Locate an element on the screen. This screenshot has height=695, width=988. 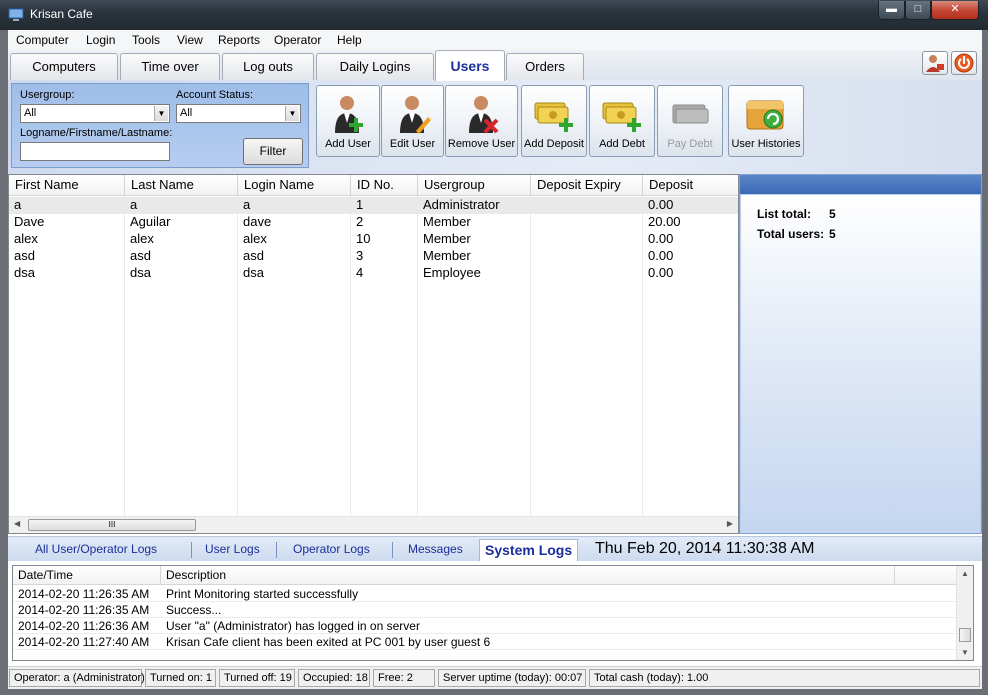
tab-time-over: Time over is located at coordinates (170, 66).